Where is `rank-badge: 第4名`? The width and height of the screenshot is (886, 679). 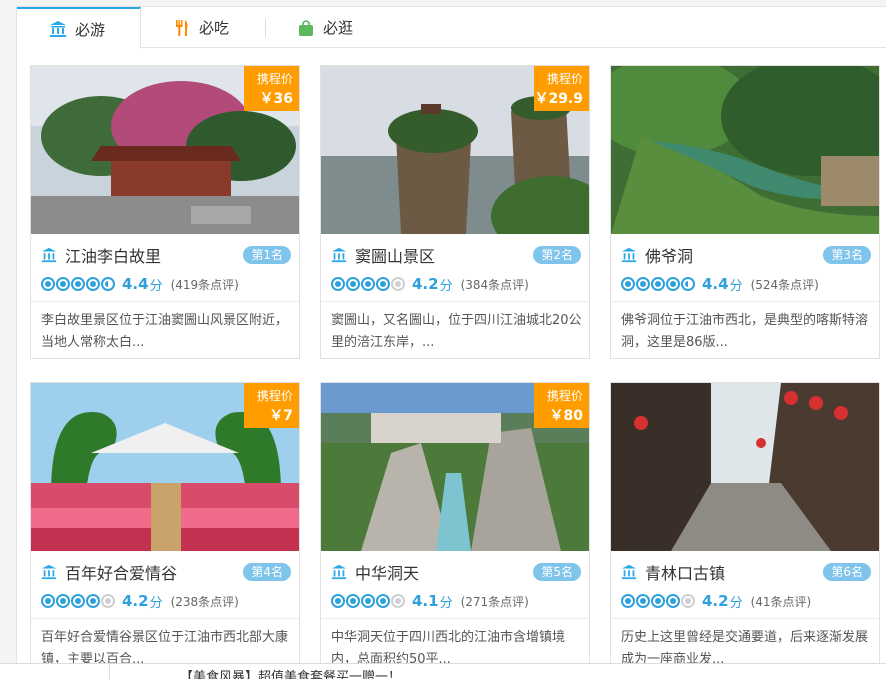 rank-badge: 第4名 is located at coordinates (267, 572).